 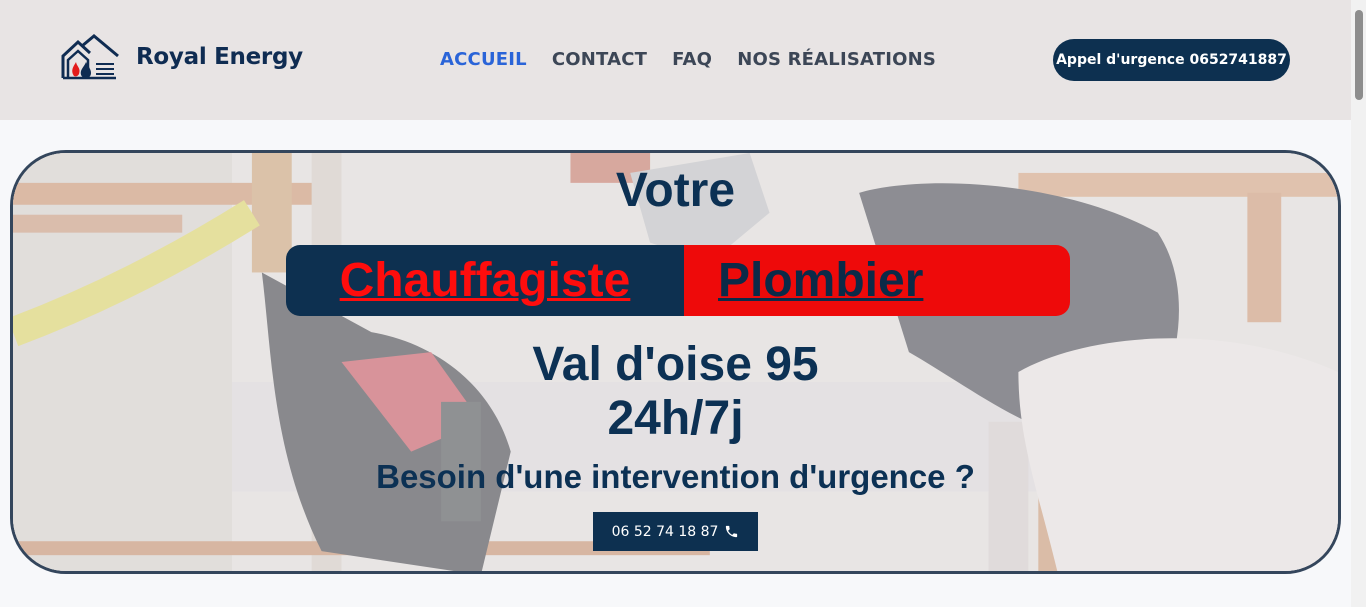 I want to click on logo: Royal Energy, so click(x=181, y=57).